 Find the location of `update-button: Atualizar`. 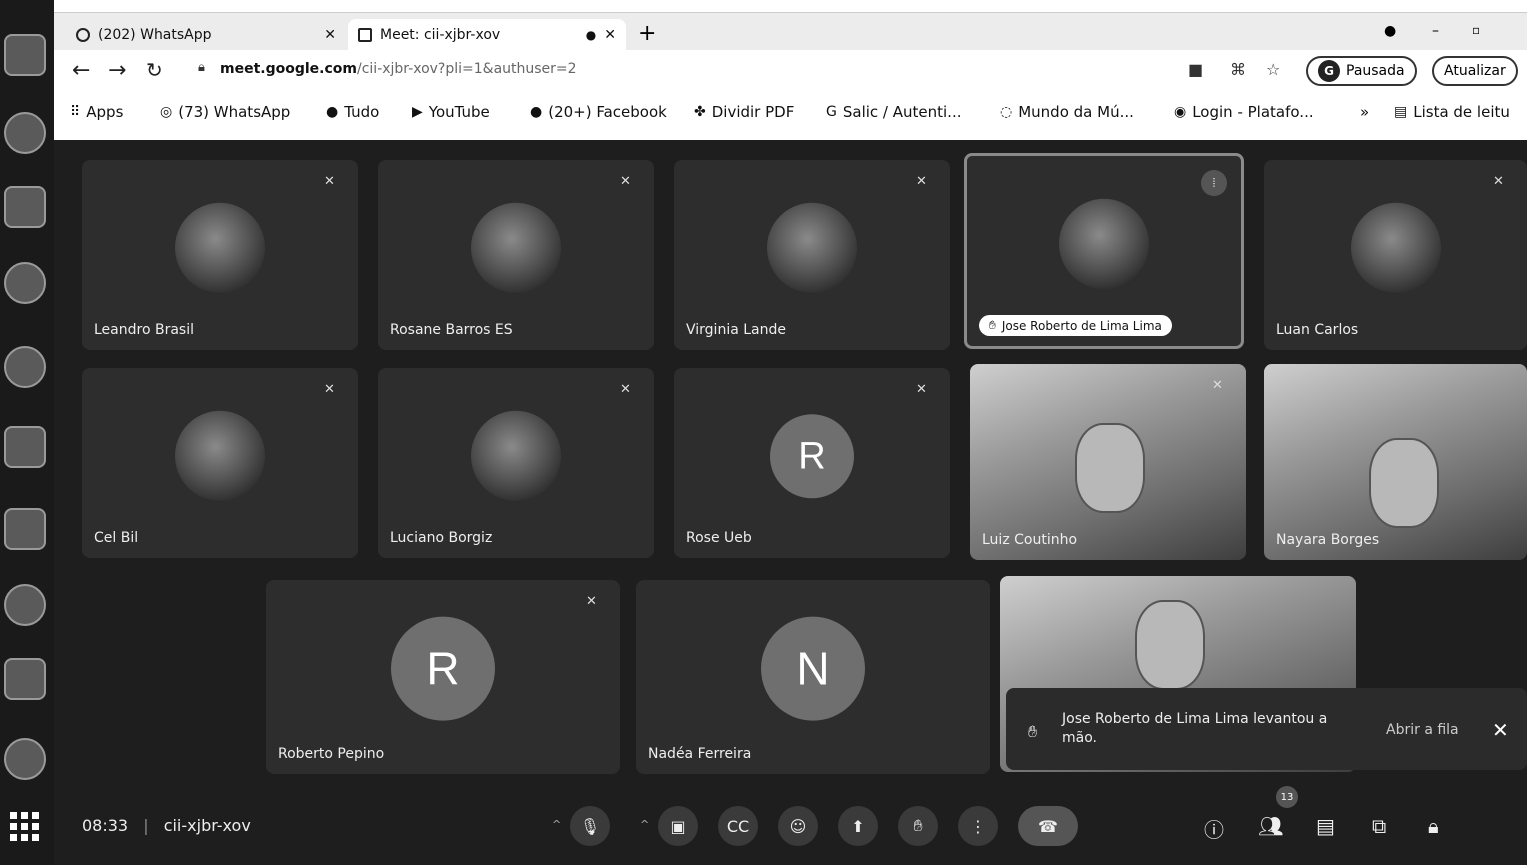

update-button: Atualizar is located at coordinates (1475, 71).